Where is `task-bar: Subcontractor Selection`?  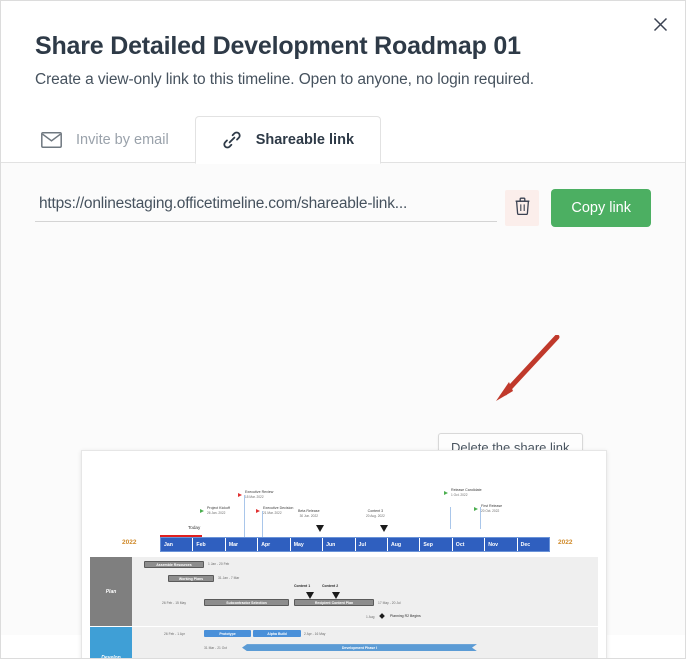 task-bar: Subcontractor Selection is located at coordinates (246, 603).